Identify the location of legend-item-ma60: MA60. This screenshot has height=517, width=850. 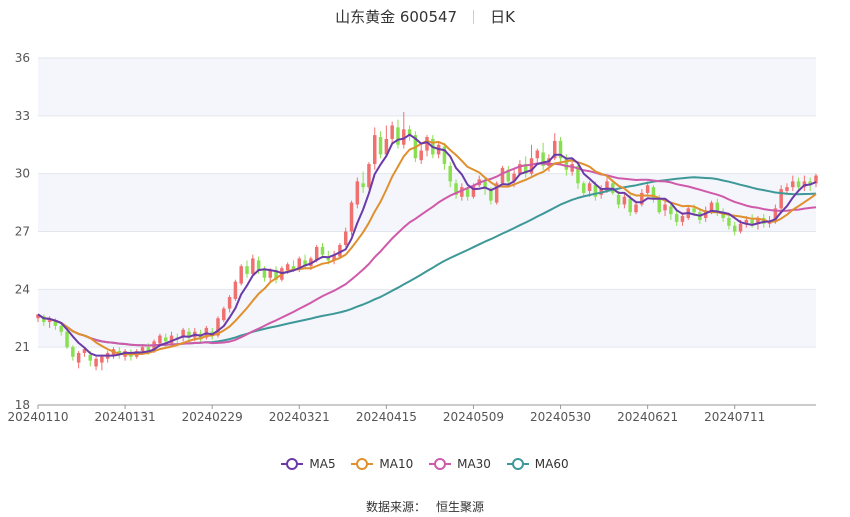
(537, 464).